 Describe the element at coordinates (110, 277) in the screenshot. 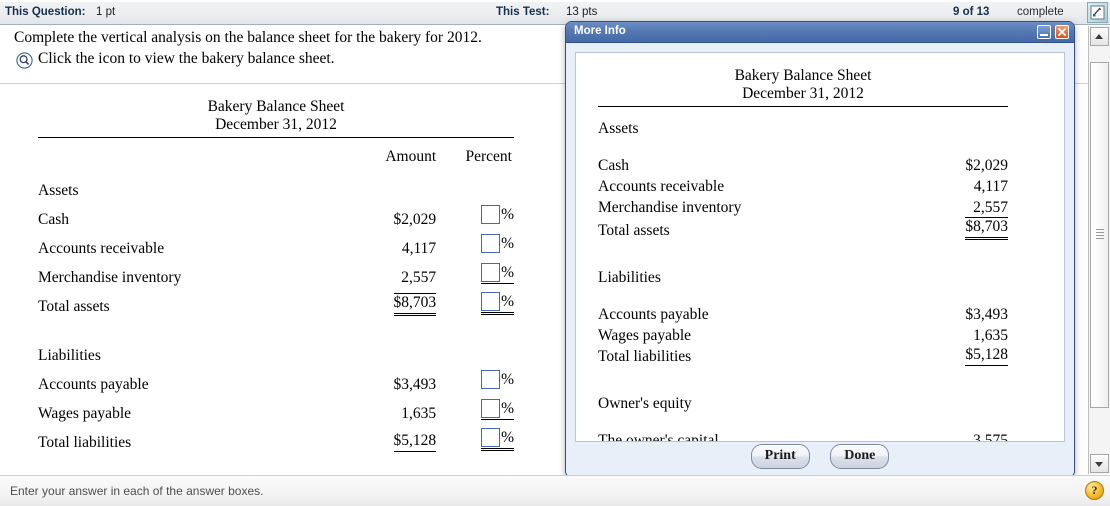

I see `row-label: Merchandise inventory` at that location.